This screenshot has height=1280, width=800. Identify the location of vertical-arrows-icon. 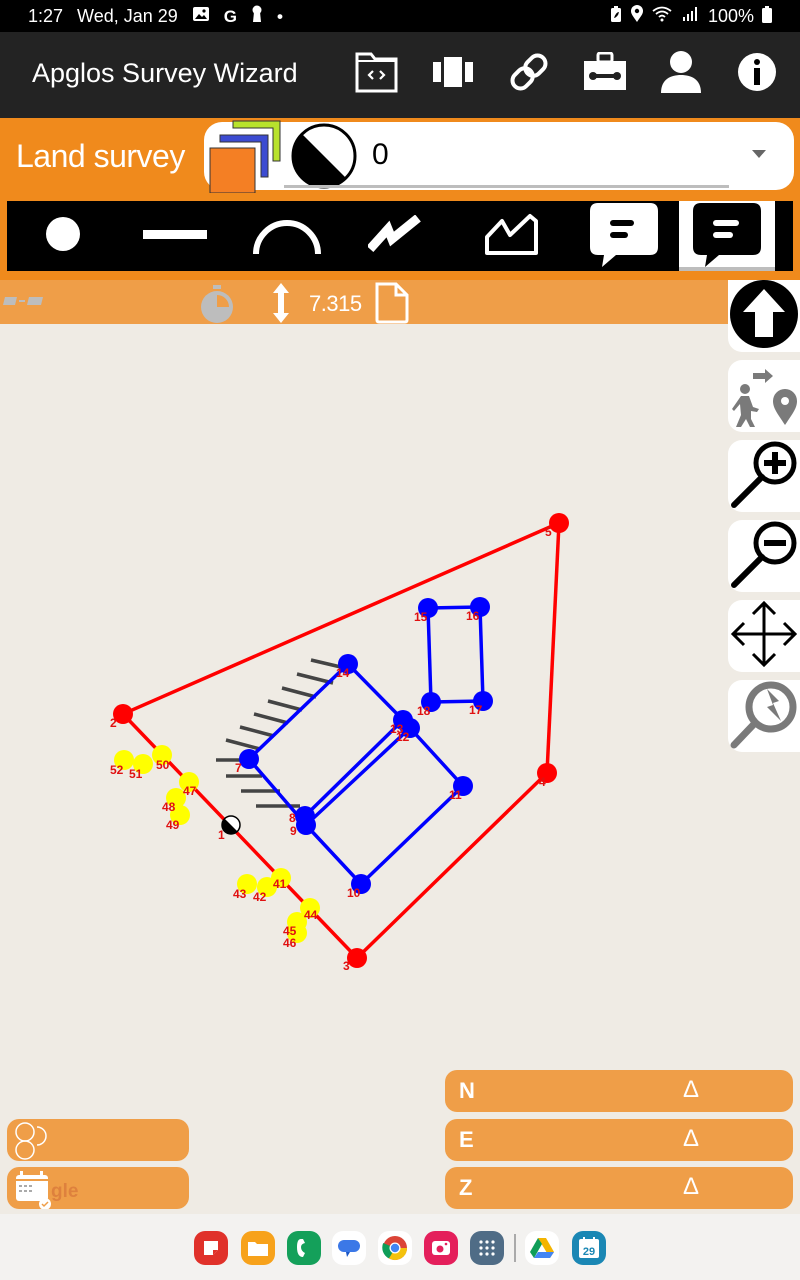
(281, 305).